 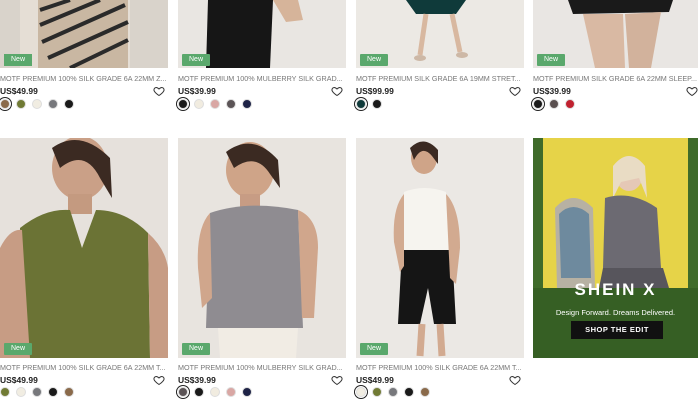 I want to click on shein-x-logo: SHEIN X, so click(x=615, y=289).